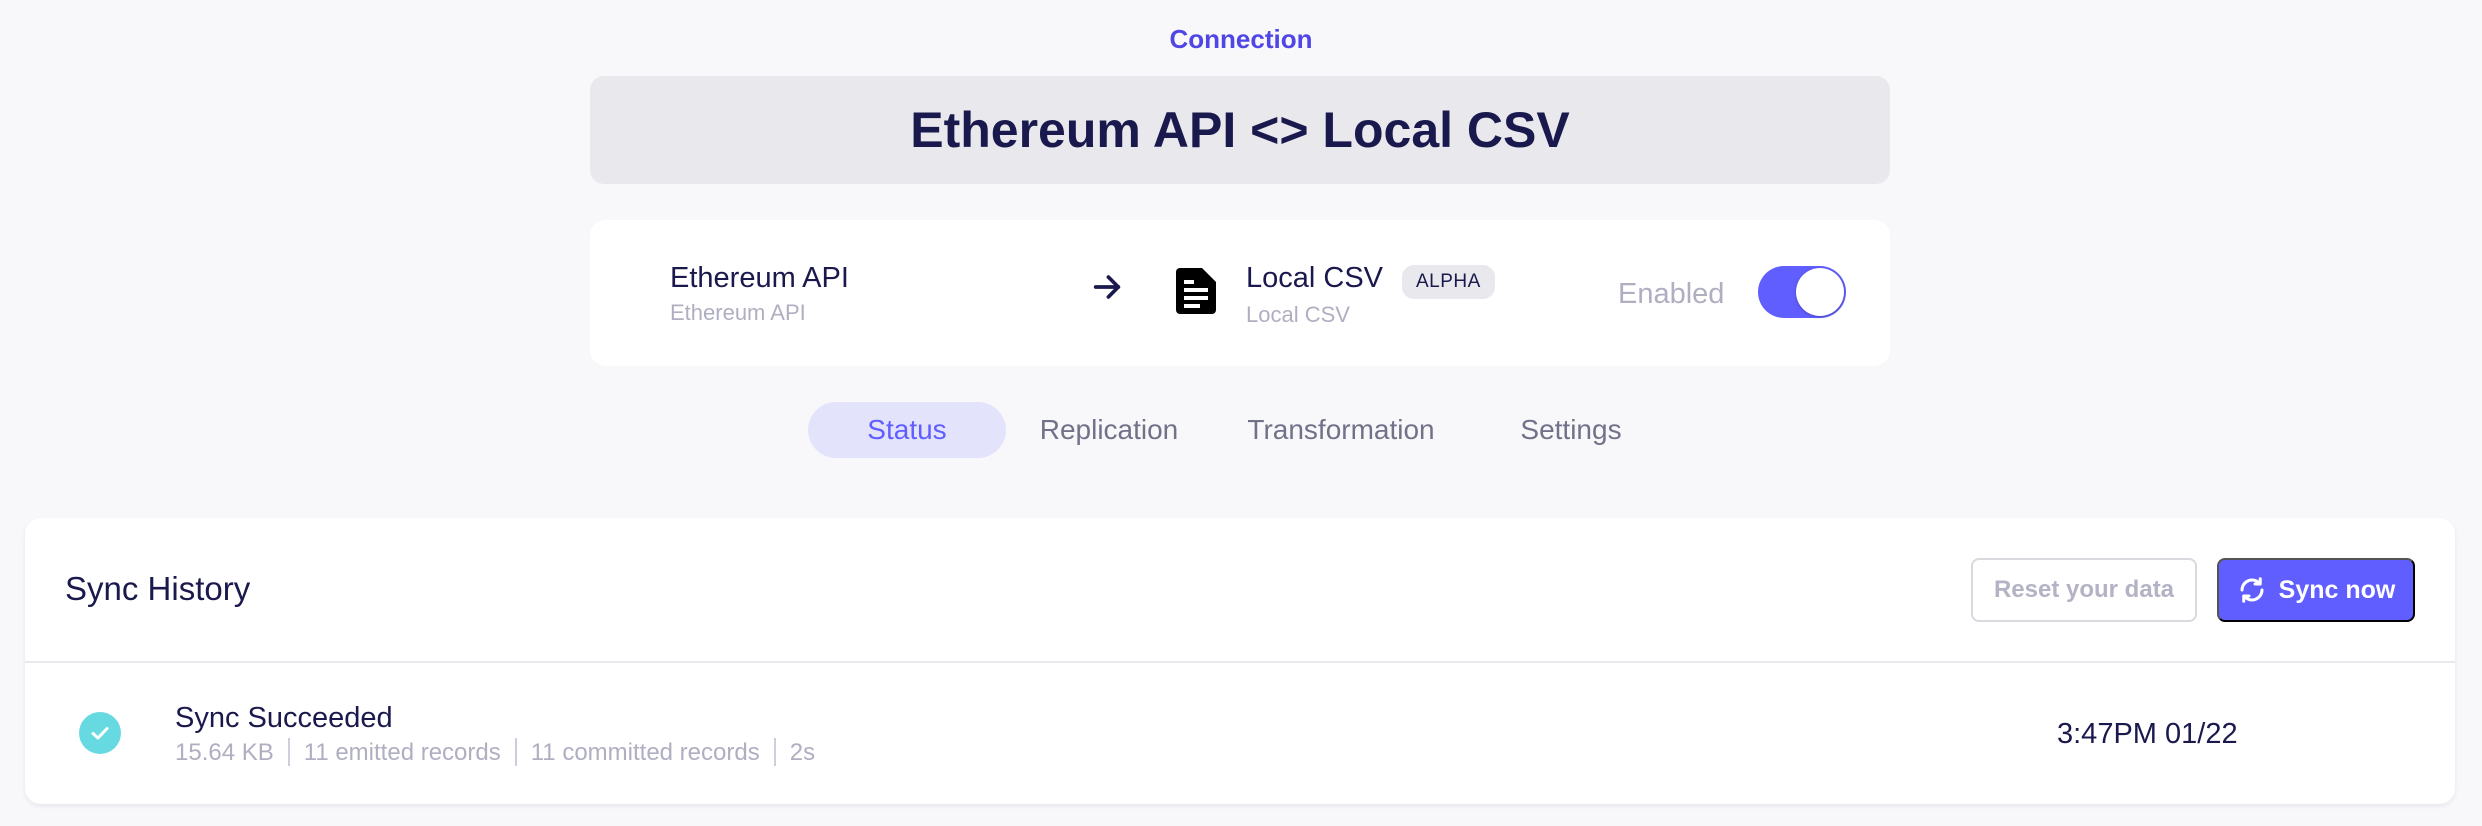 The height and width of the screenshot is (826, 2482). I want to click on toggle-knob, so click(1820, 292).